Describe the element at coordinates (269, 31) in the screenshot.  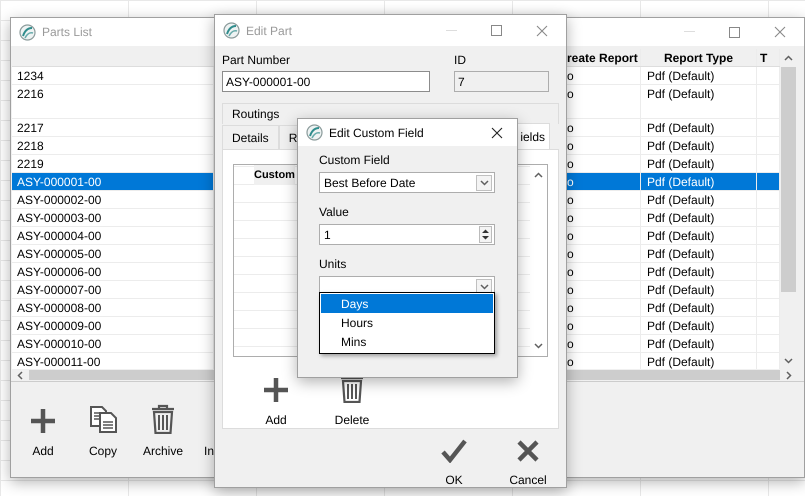
I see `window-title: Edit Part` at that location.